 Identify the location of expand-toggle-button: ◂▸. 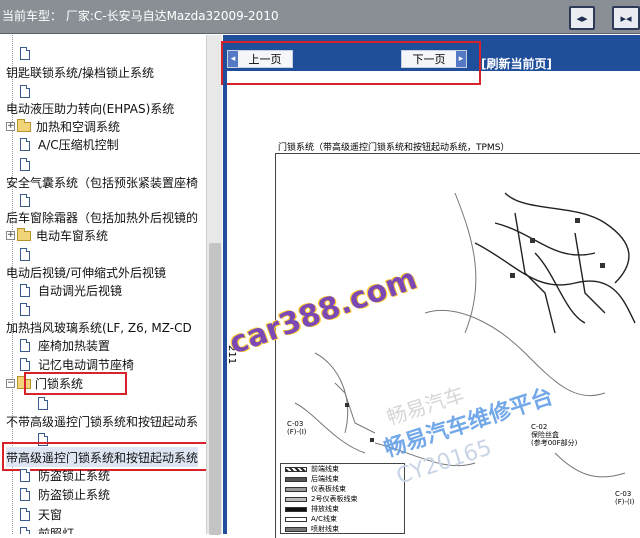
(582, 18).